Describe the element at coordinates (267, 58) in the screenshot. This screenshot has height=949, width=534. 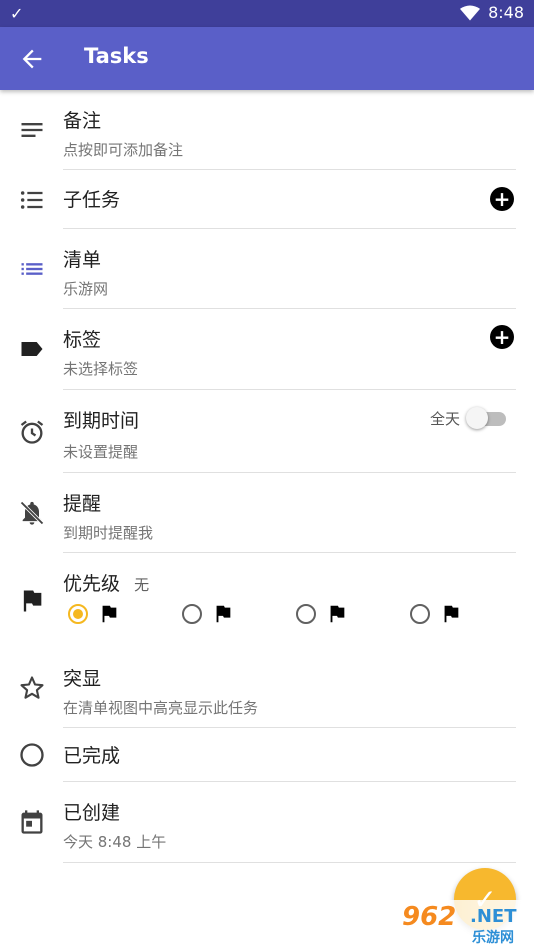
I see `app-bar: Tasks` at that location.